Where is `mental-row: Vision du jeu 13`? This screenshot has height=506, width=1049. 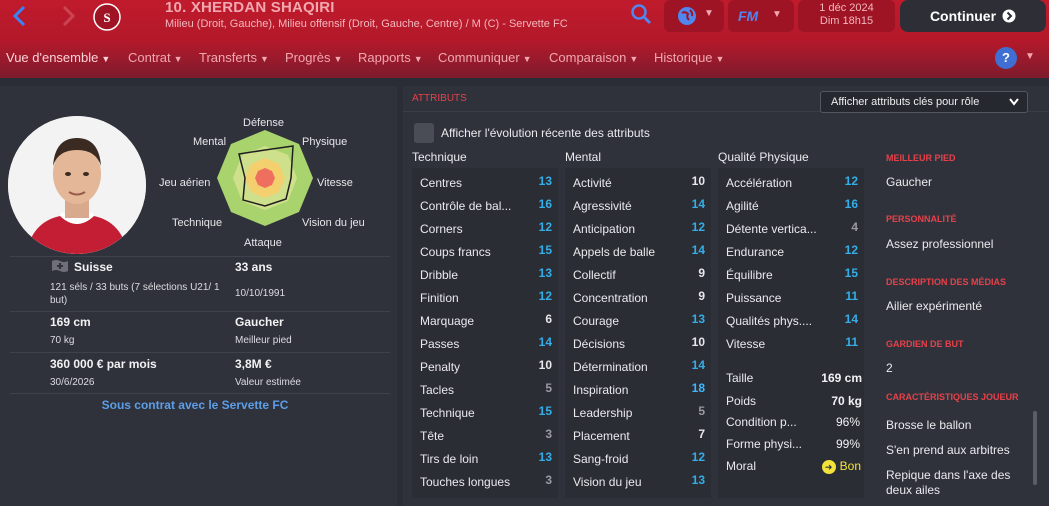 mental-row: Vision du jeu 13 is located at coordinates (638, 479).